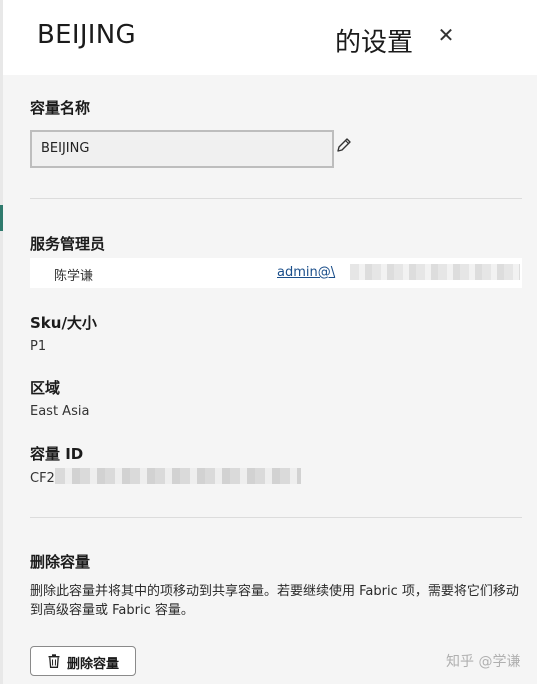  Describe the element at coordinates (60, 108) in the screenshot. I see `capacity-name-label: 容量名称` at that location.